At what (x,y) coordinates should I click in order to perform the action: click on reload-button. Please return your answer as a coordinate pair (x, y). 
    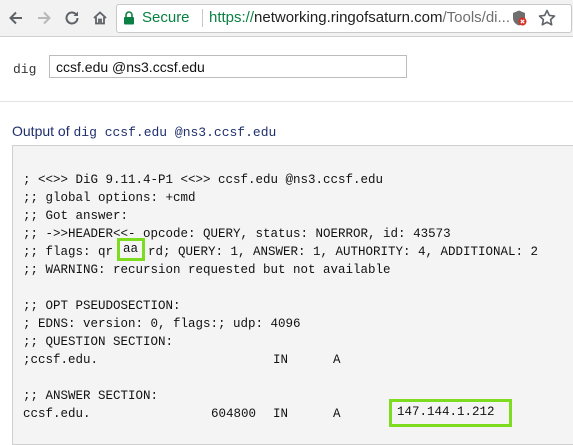
    Looking at the image, I should click on (72, 18).